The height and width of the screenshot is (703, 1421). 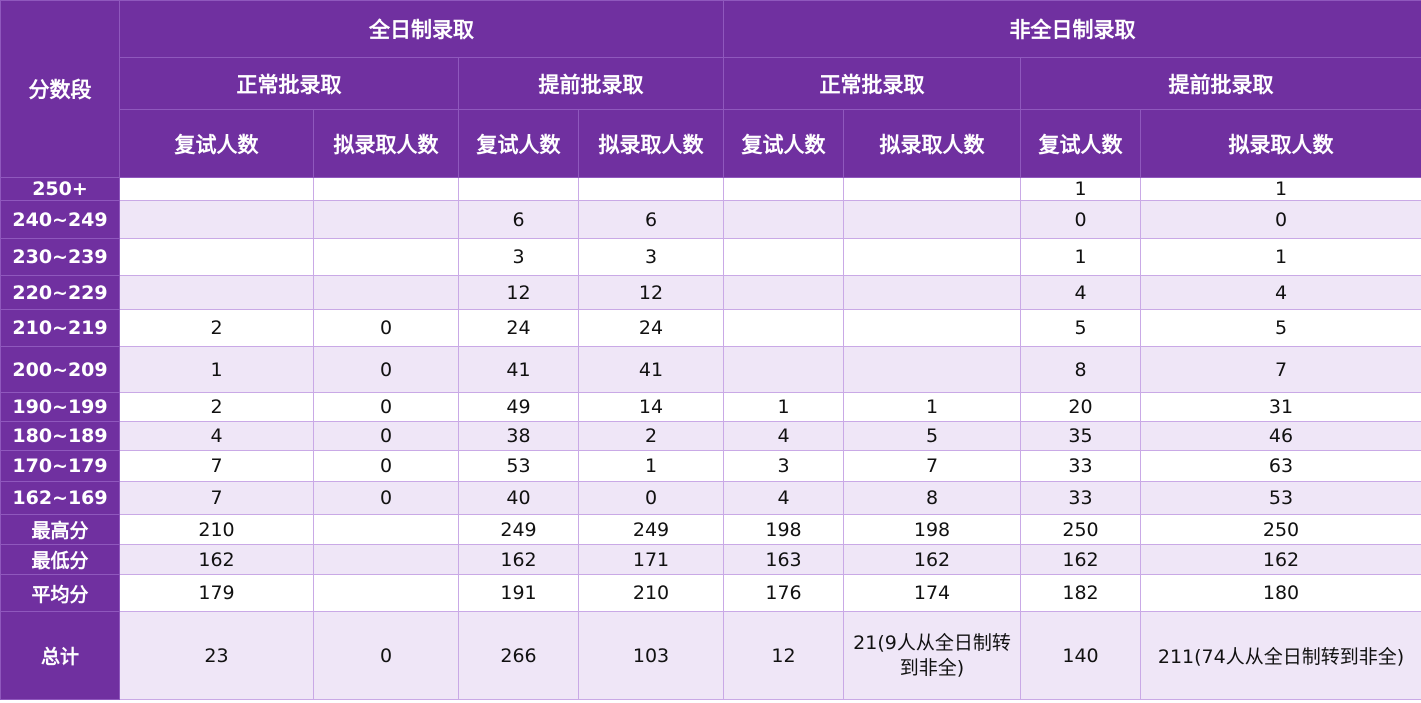 I want to click on table-cell: 198, so click(x=783, y=529).